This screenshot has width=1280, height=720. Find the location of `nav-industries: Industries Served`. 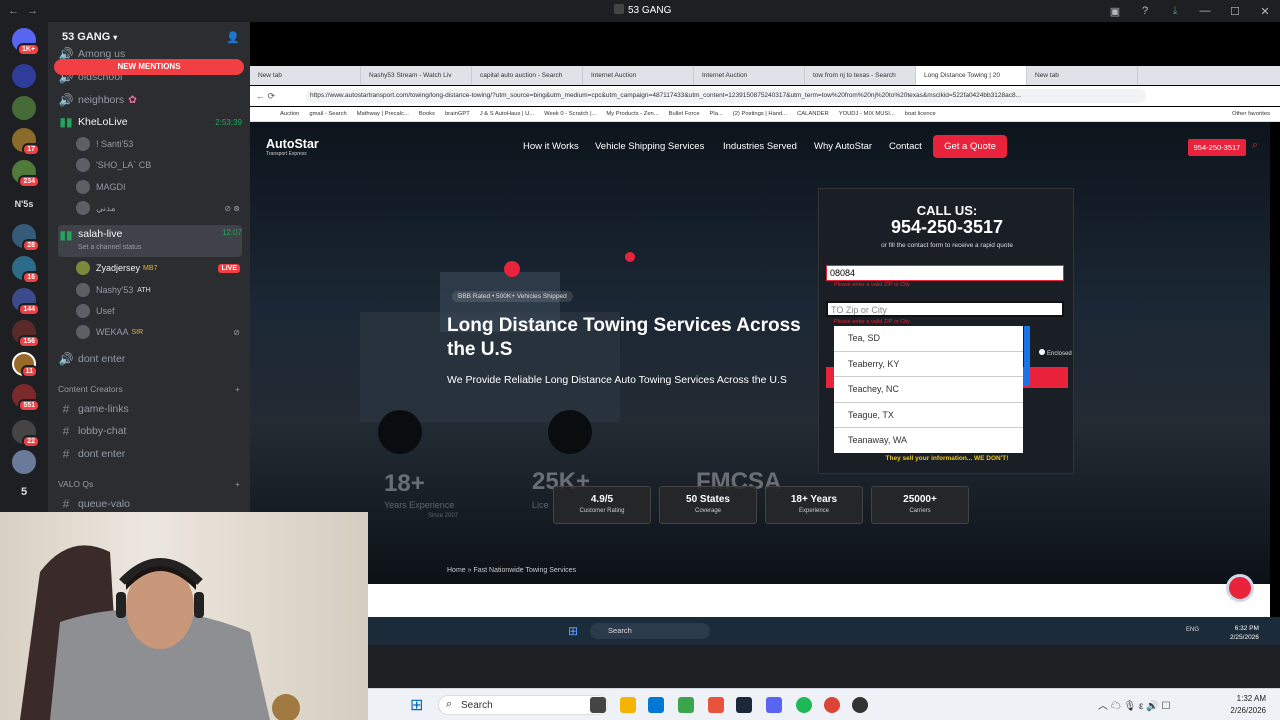

nav-industries: Industries Served is located at coordinates (760, 146).